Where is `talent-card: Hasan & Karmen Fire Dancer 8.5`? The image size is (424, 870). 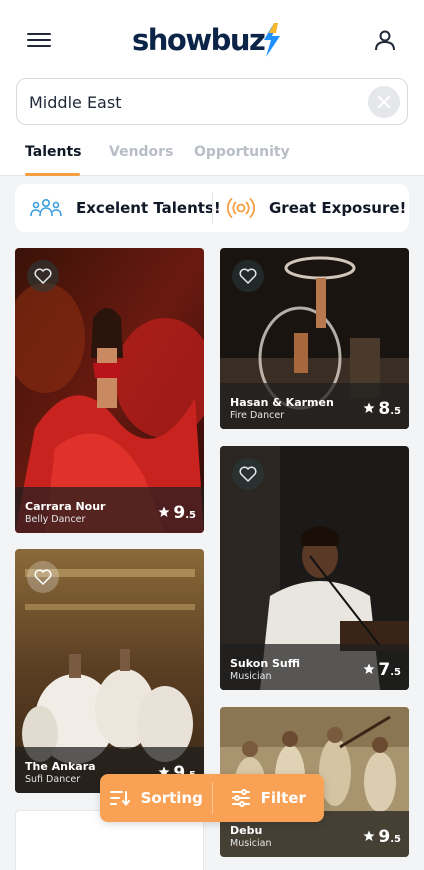 talent-card: Hasan & Karmen Fire Dancer 8.5 is located at coordinates (314, 338).